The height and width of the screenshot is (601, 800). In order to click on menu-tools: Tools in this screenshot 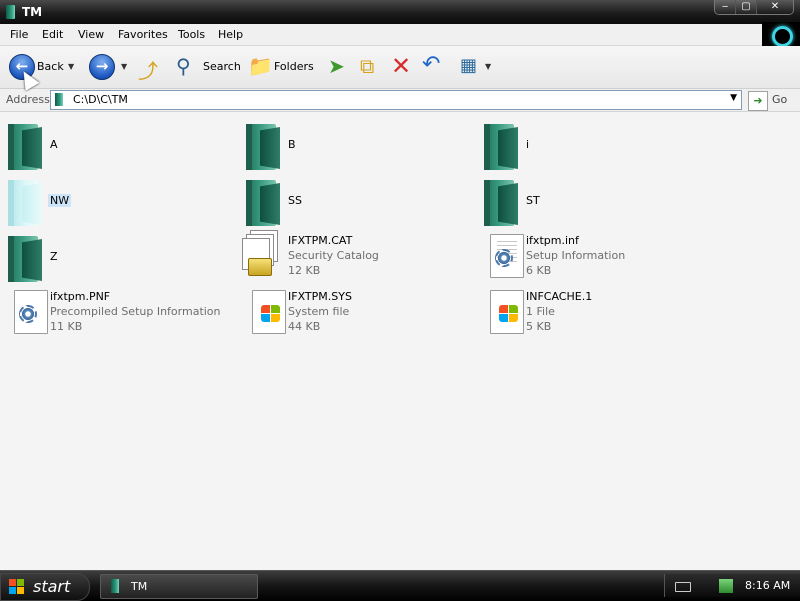, I will do `click(191, 34)`.